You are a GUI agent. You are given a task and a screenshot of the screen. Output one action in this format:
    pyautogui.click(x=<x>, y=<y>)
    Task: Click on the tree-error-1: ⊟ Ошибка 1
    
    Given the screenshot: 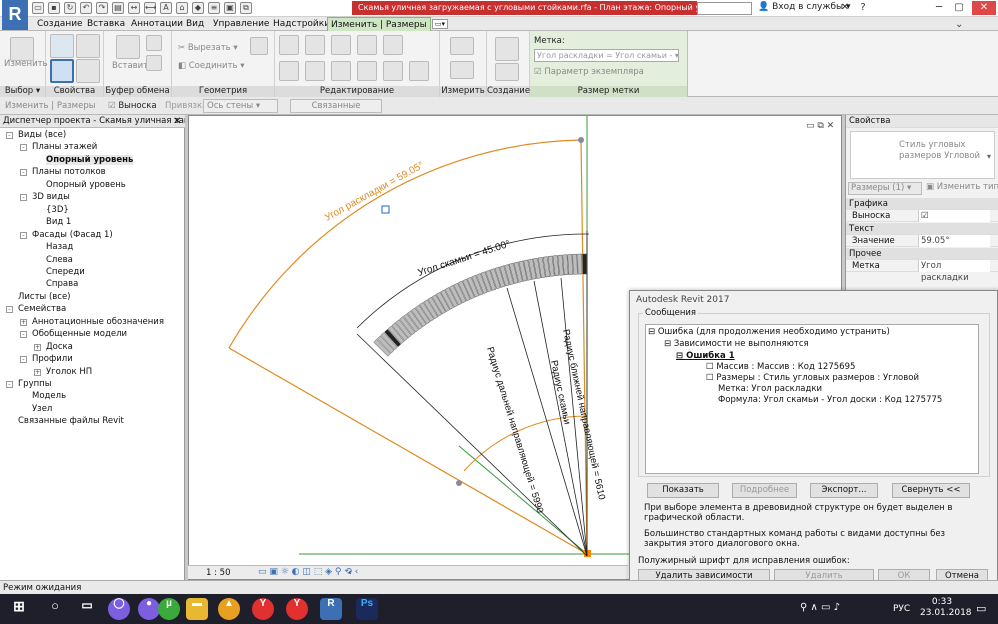 What is the action you would take?
    pyautogui.click(x=705, y=356)
    